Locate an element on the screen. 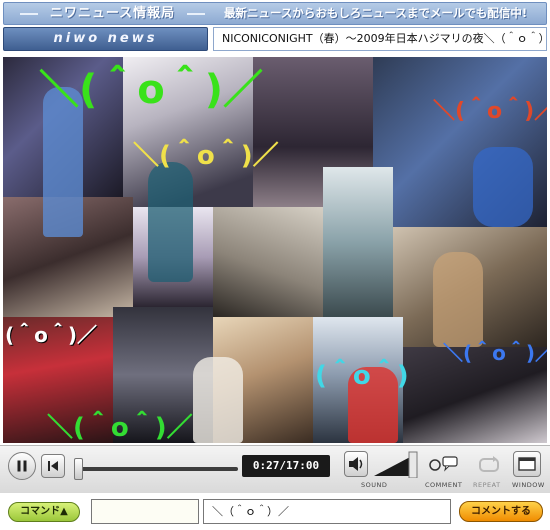  skip-back-icon is located at coordinates (53, 466).